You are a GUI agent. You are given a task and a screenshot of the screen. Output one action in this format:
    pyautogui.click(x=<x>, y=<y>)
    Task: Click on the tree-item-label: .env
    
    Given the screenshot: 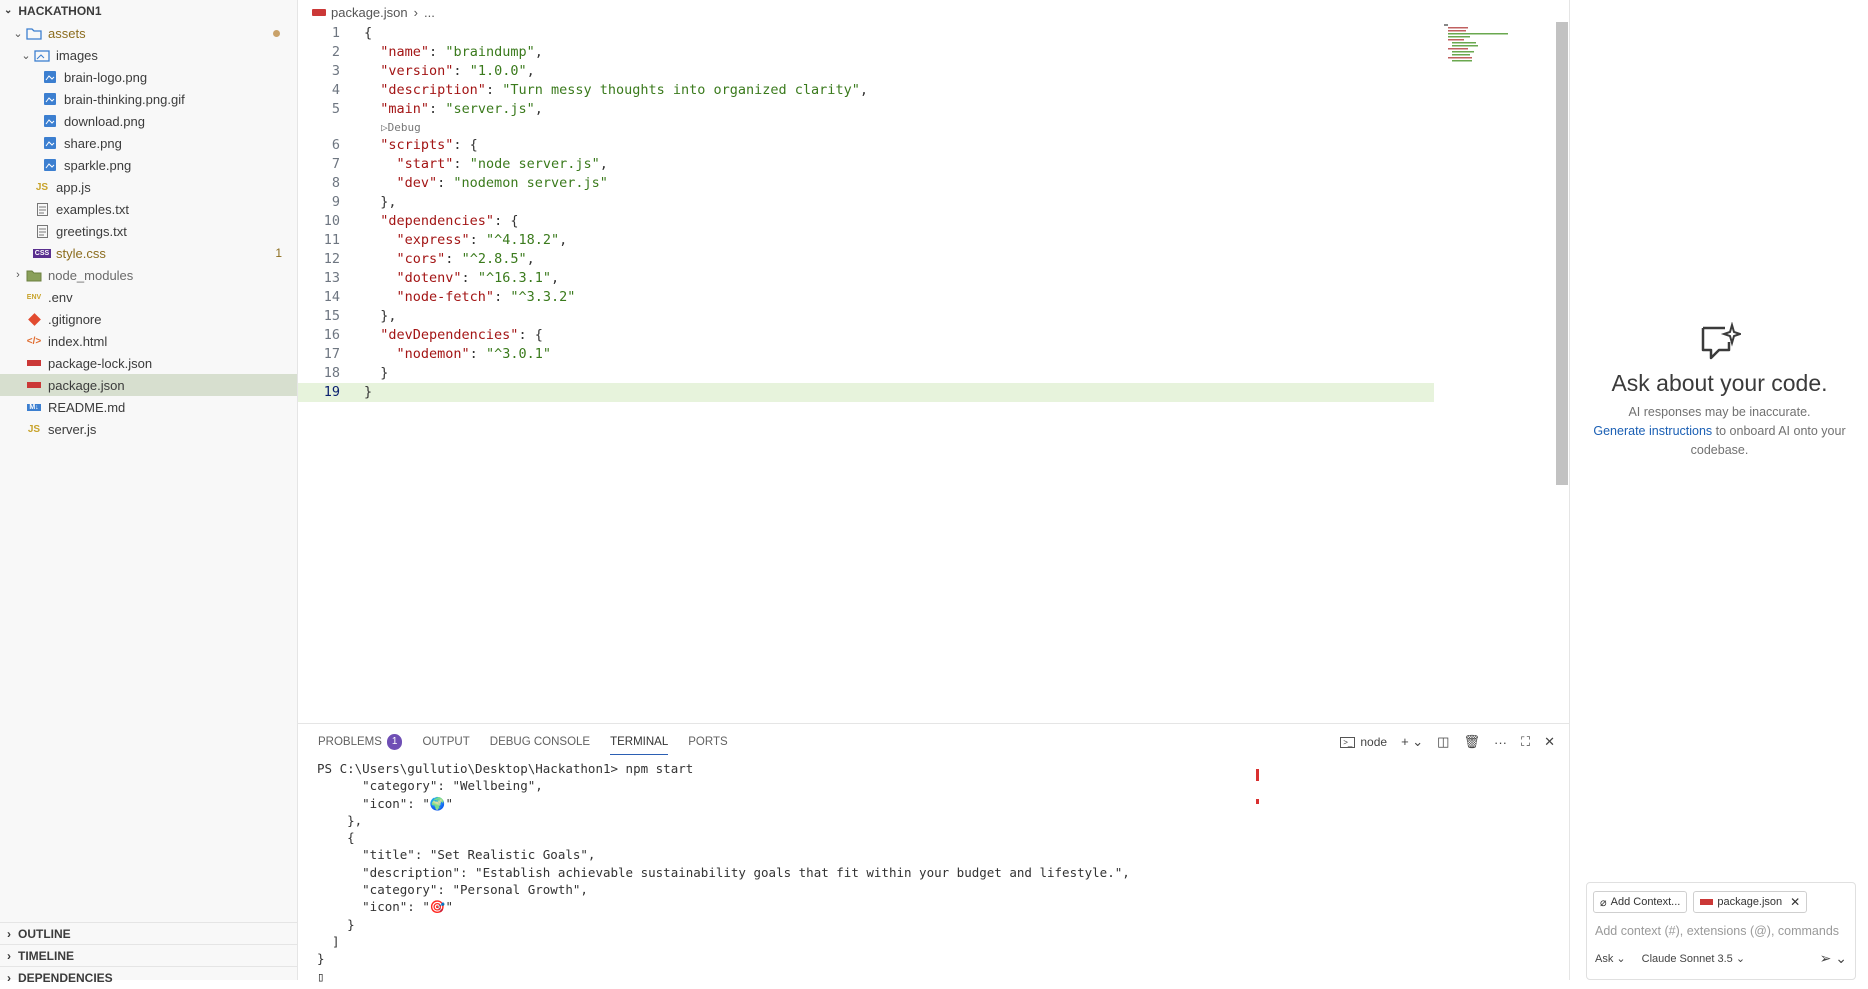 What is the action you would take?
    pyautogui.click(x=60, y=297)
    